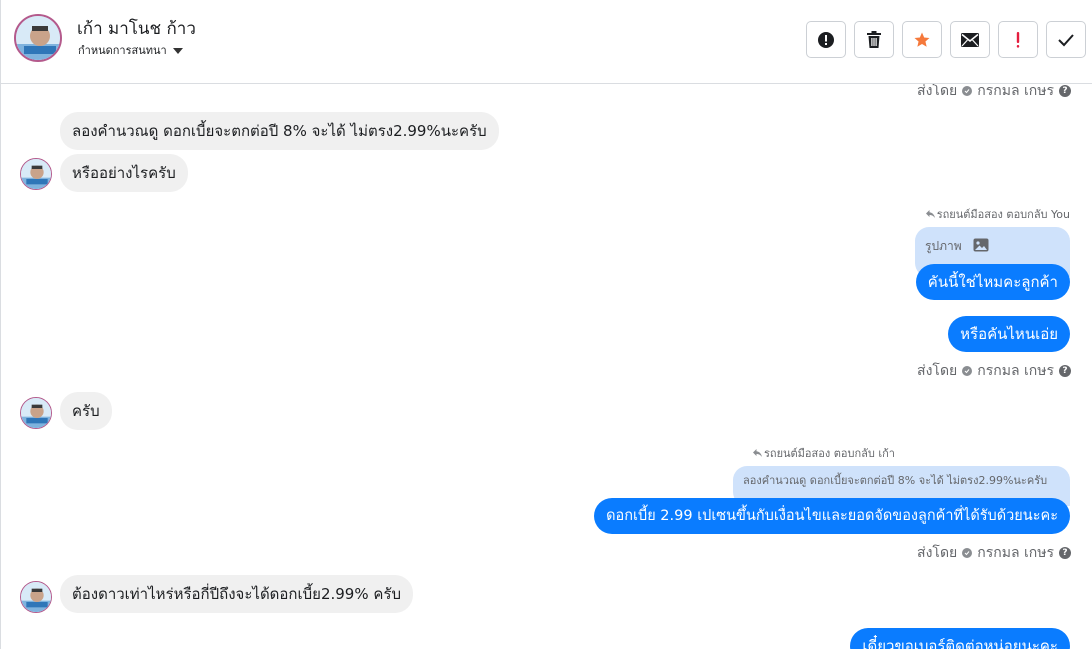  I want to click on contact-avatar, so click(38, 38).